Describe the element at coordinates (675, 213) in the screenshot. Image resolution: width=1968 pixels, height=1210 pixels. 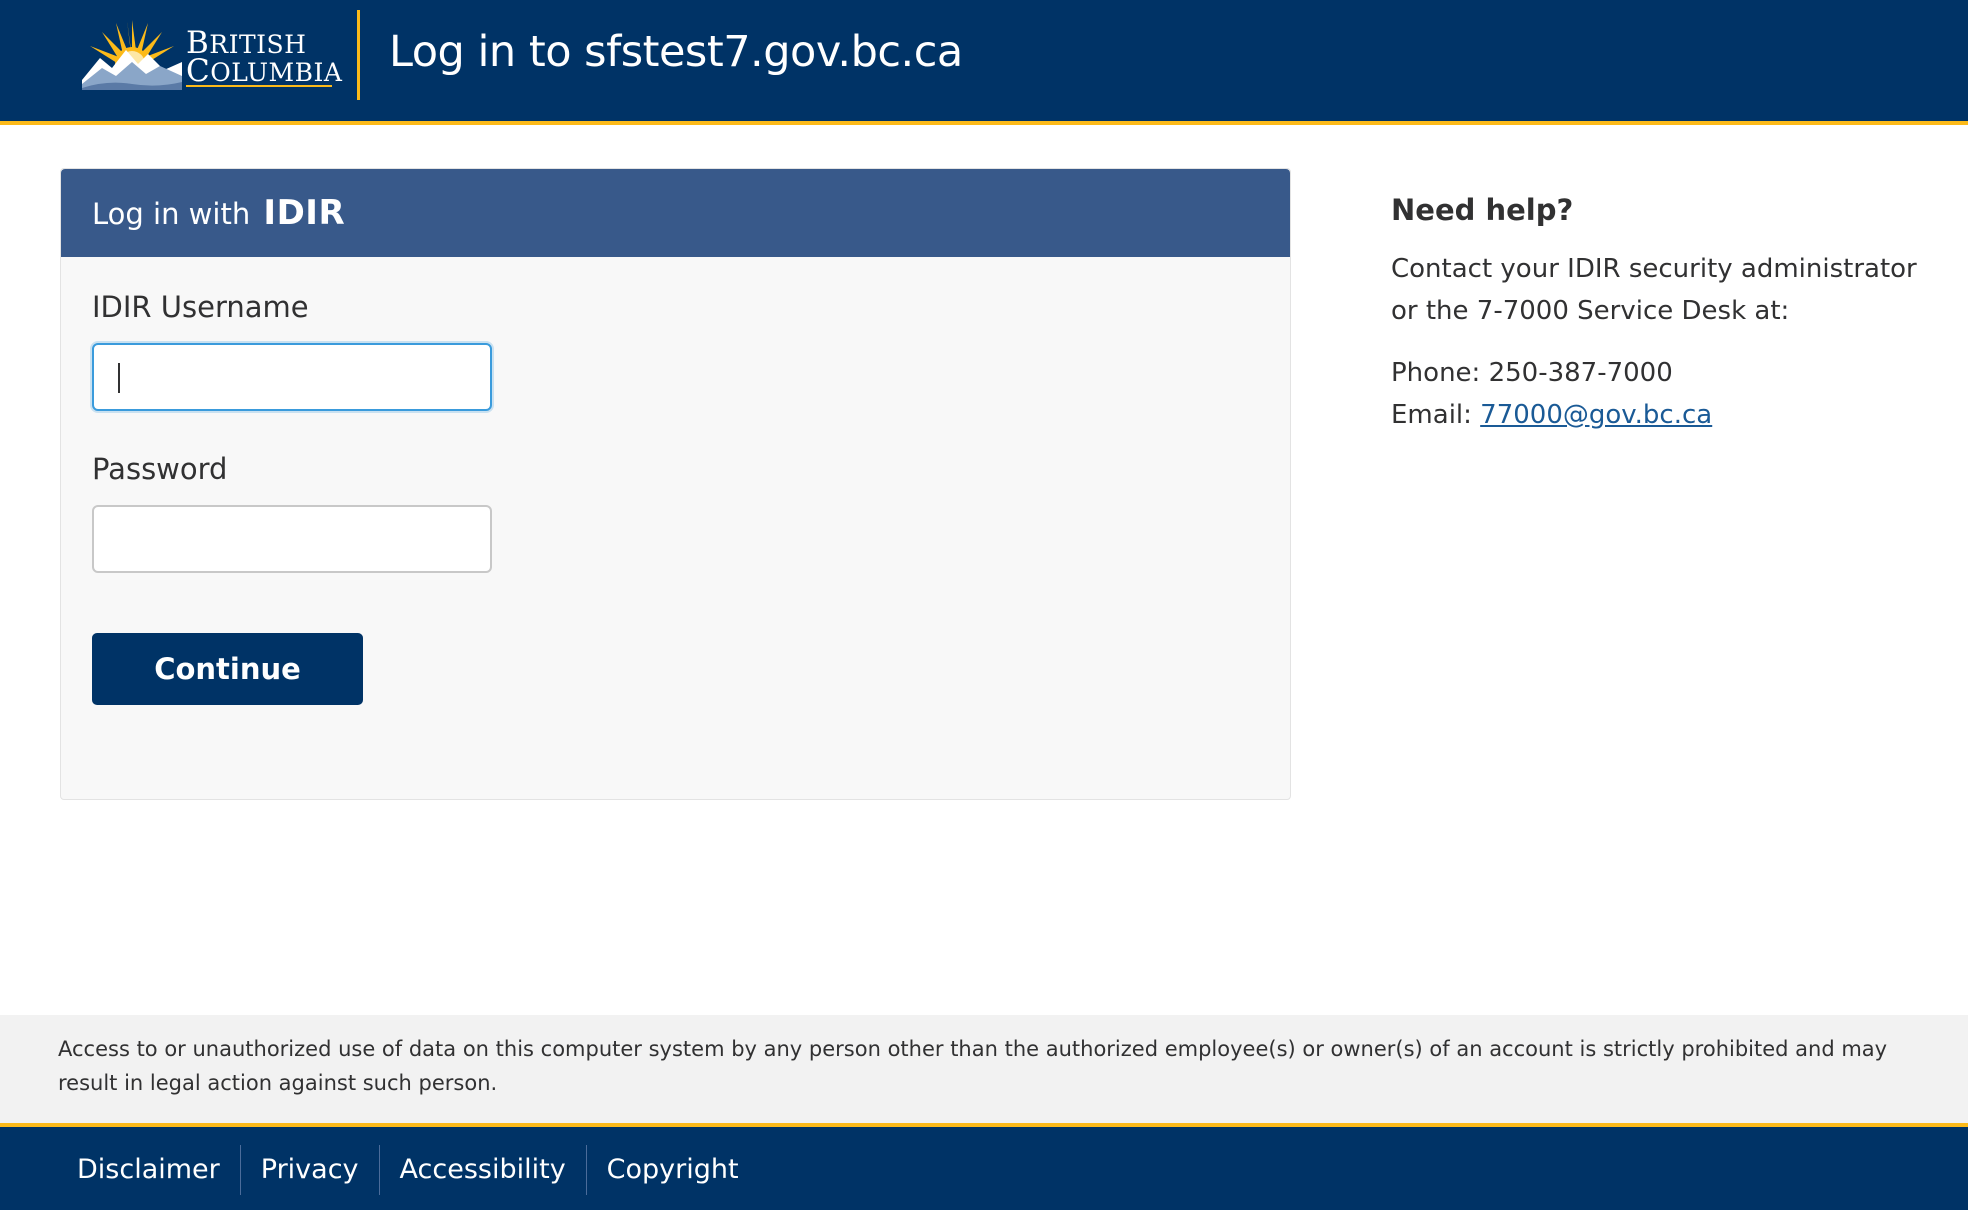
I see `login-panel-header: Log in with IDIR` at that location.